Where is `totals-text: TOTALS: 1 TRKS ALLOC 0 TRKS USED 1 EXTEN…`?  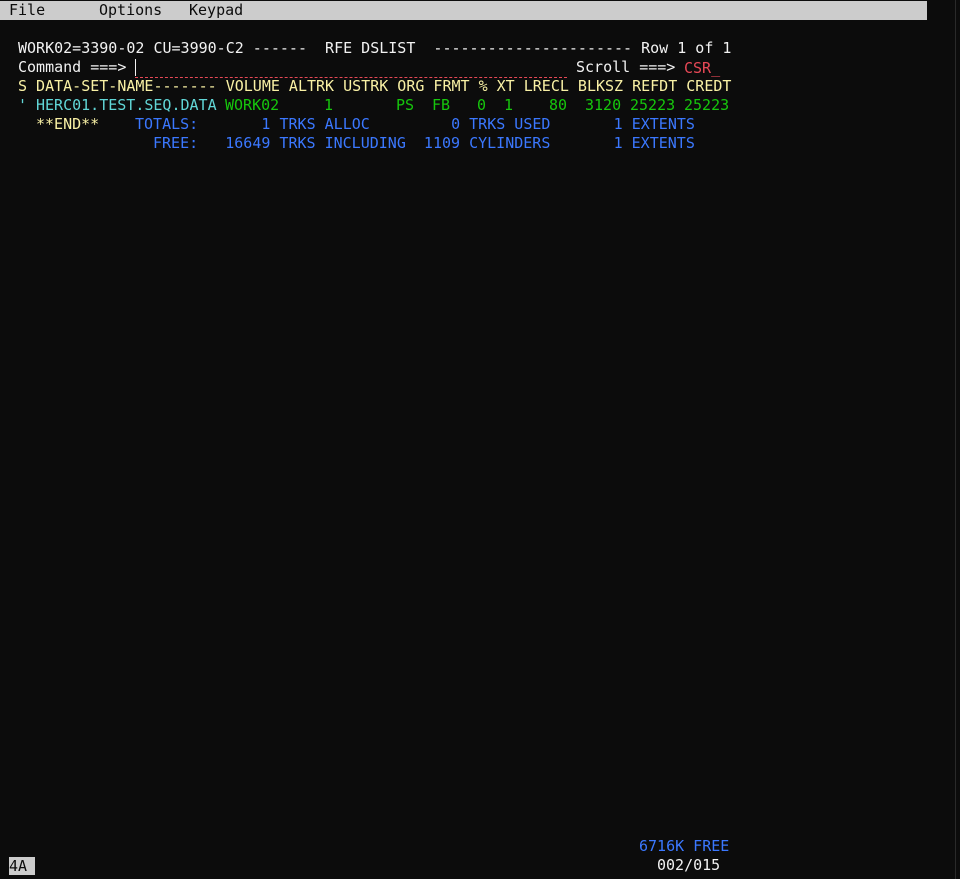
totals-text: TOTALS: 1 TRKS ALLOC 0 TRKS USED 1 EXTEN… is located at coordinates (415, 124).